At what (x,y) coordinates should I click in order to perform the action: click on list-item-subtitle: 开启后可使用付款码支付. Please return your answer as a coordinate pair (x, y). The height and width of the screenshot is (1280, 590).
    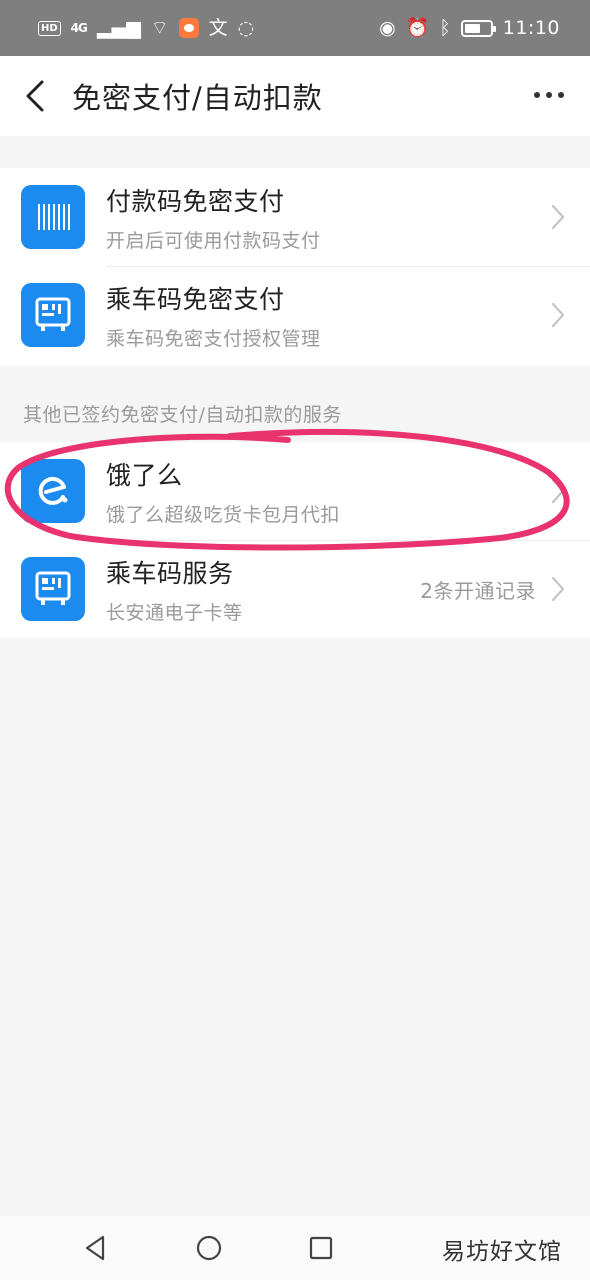
    Looking at the image, I should click on (213, 240).